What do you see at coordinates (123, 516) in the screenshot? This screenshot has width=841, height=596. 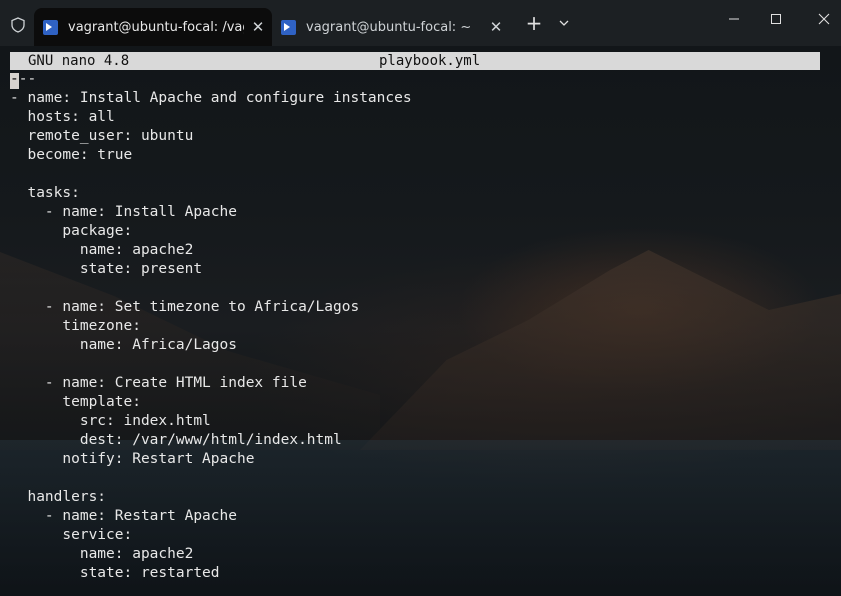 I see `code-line: - name: Restart Apache` at bounding box center [123, 516].